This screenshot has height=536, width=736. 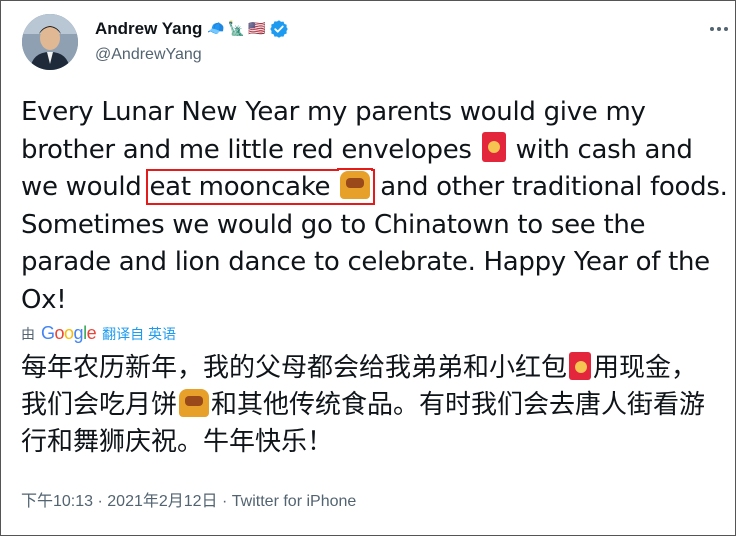 What do you see at coordinates (148, 55) in the screenshot?
I see `author-handle: @AndrewYang` at bounding box center [148, 55].